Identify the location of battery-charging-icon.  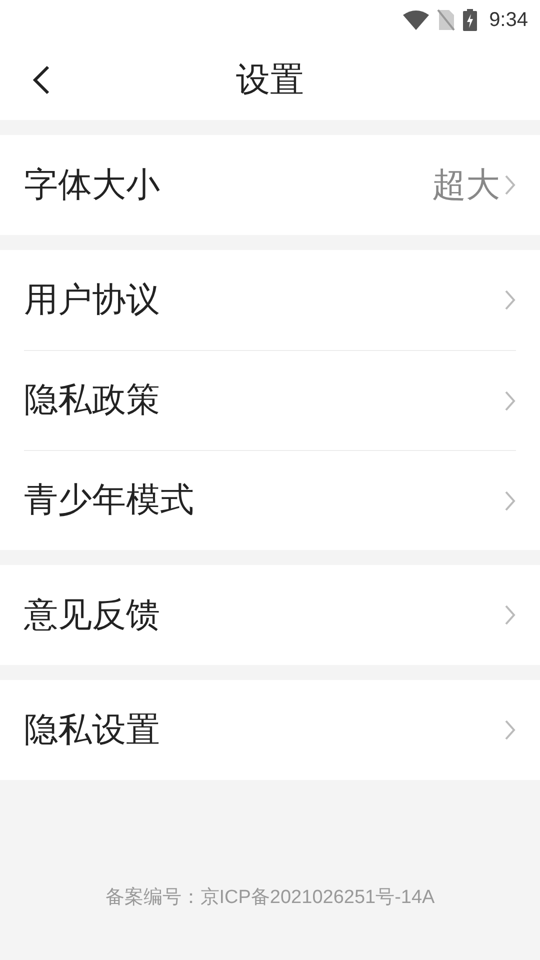
(470, 20).